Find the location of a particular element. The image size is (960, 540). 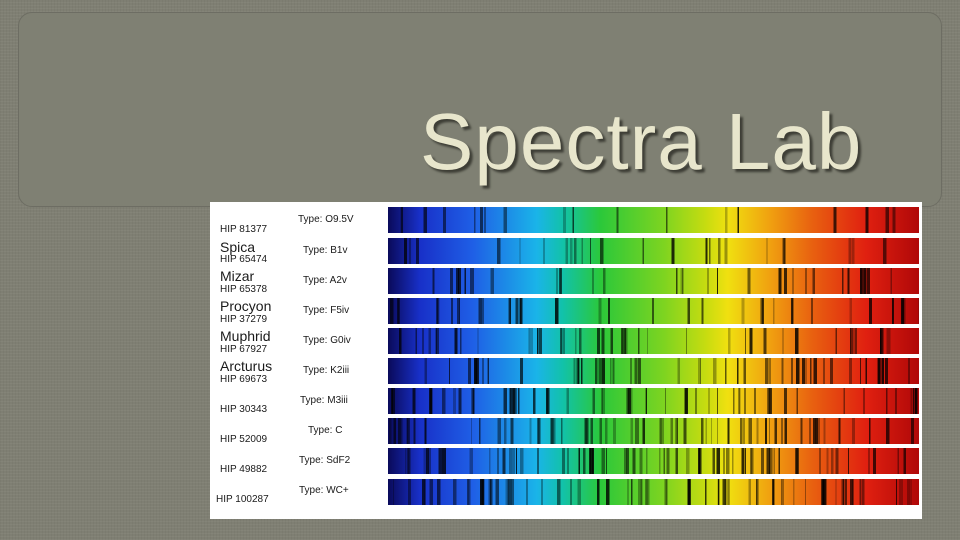

hip-id-label: HIP 81377 is located at coordinates (244, 229).